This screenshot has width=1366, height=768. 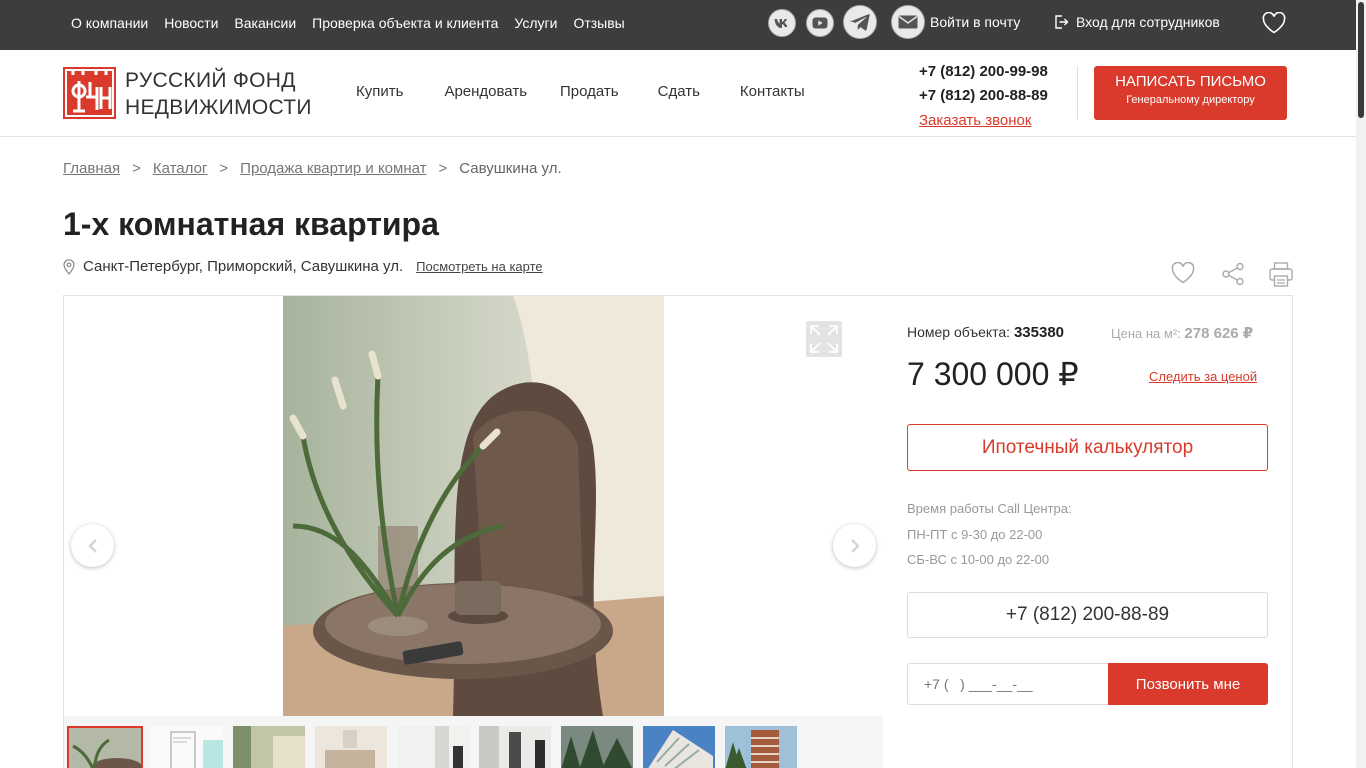 I want to click on prev-photo-button, so click(x=92, y=545).